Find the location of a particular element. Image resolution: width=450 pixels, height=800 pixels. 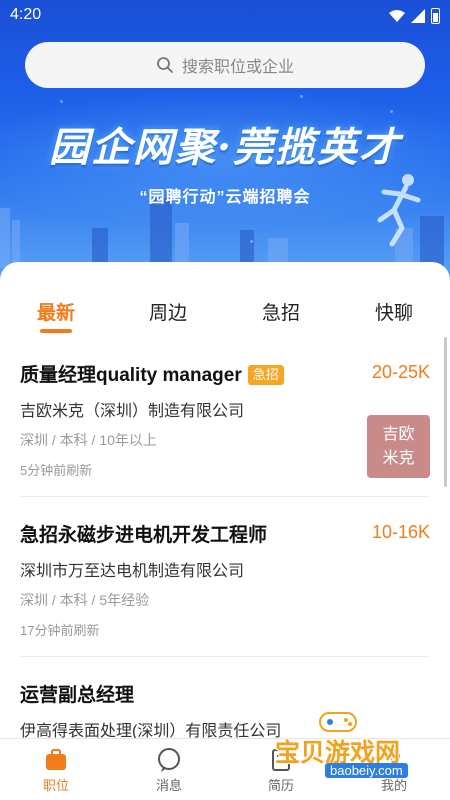

nav-messages: 消息 is located at coordinates (169, 770).